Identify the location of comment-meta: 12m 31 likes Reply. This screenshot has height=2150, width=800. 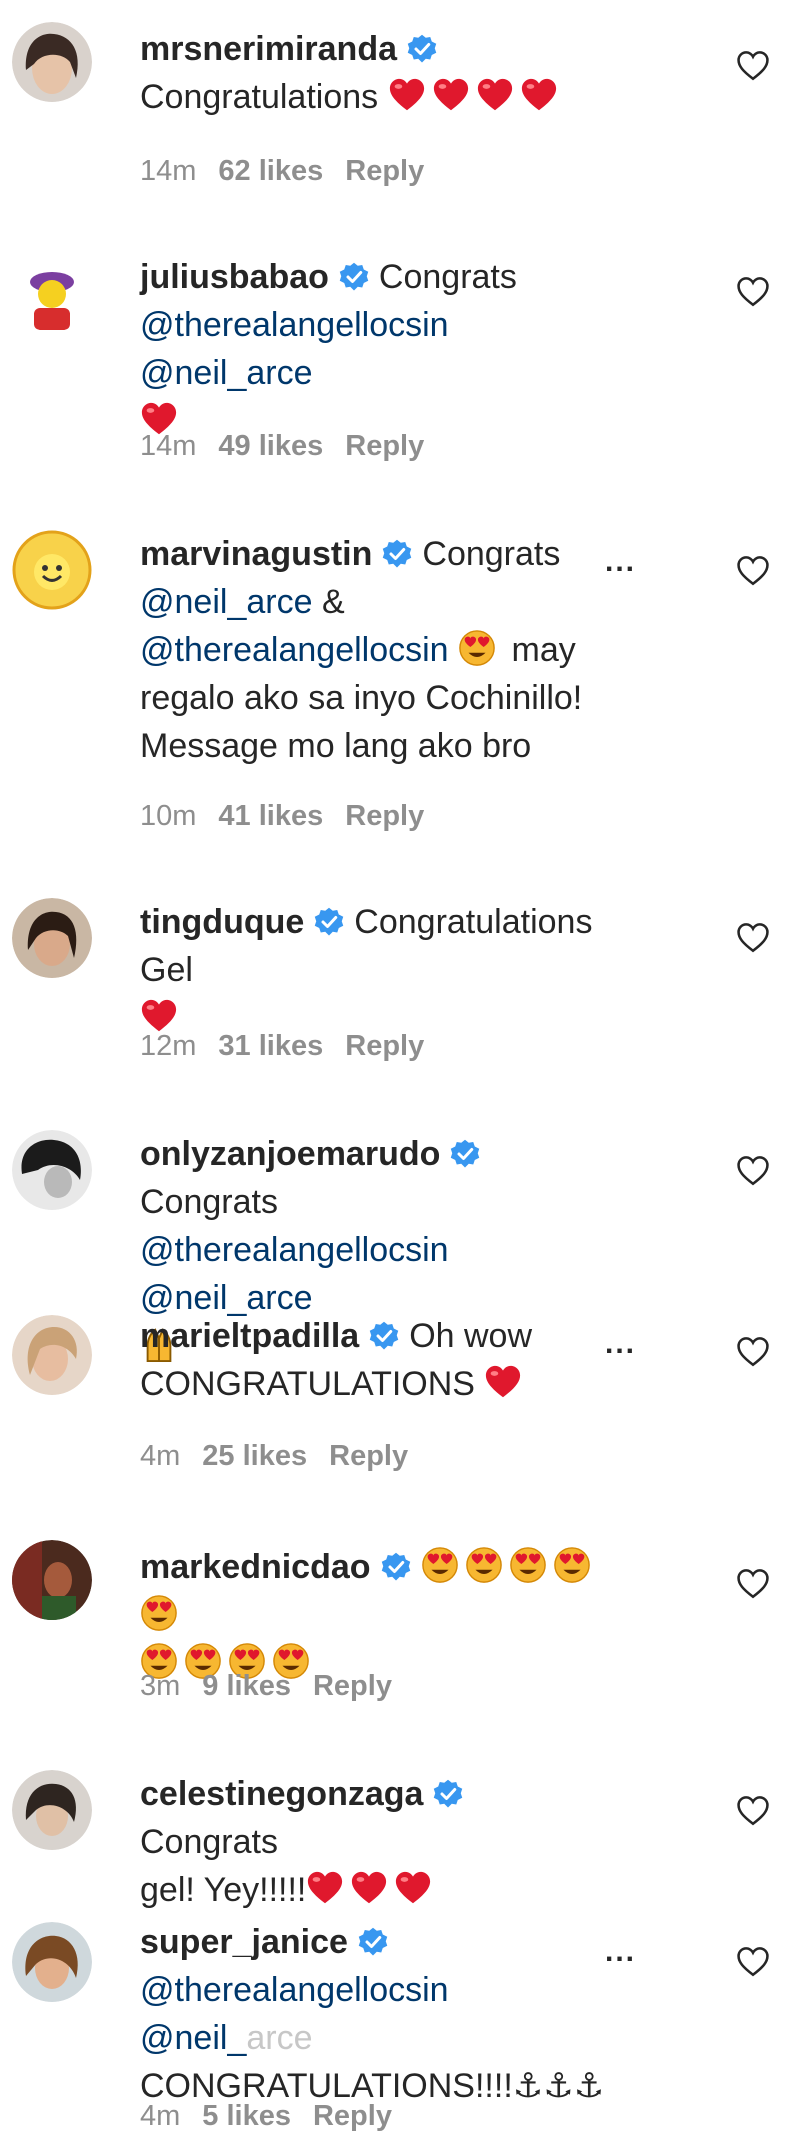
(293, 1046).